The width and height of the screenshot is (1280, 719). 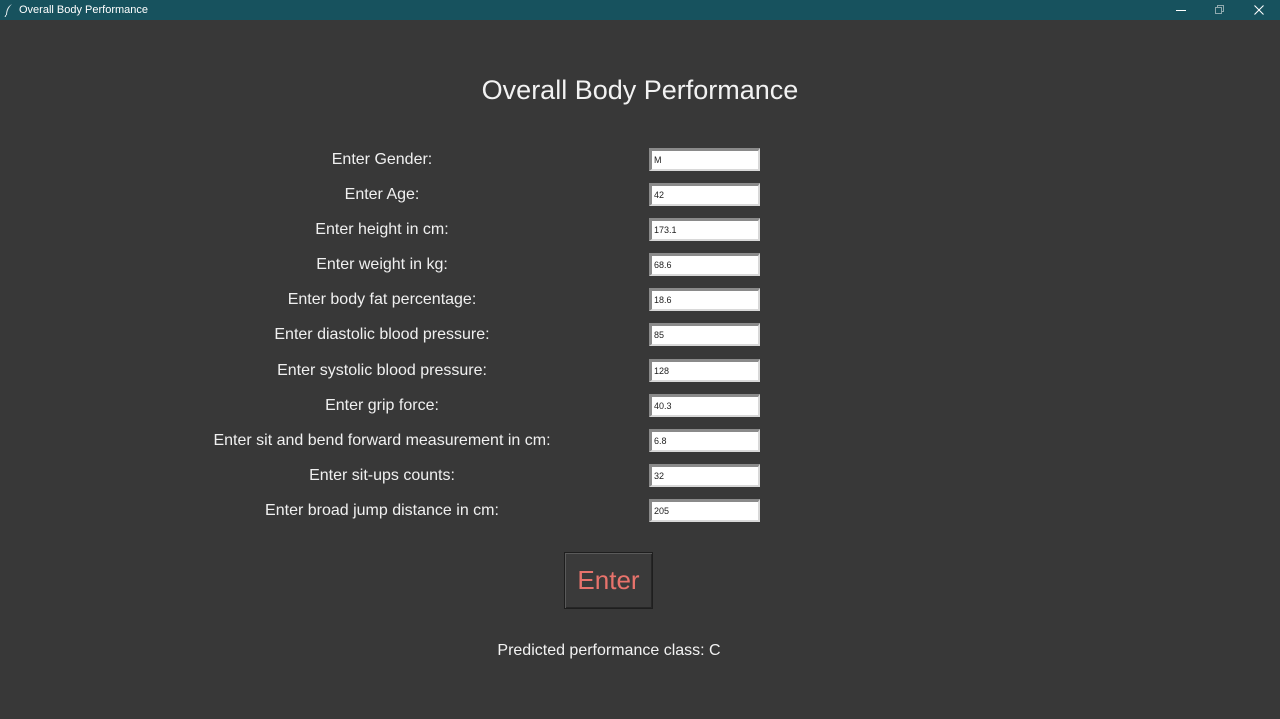 I want to click on close-button, so click(x=1259, y=10).